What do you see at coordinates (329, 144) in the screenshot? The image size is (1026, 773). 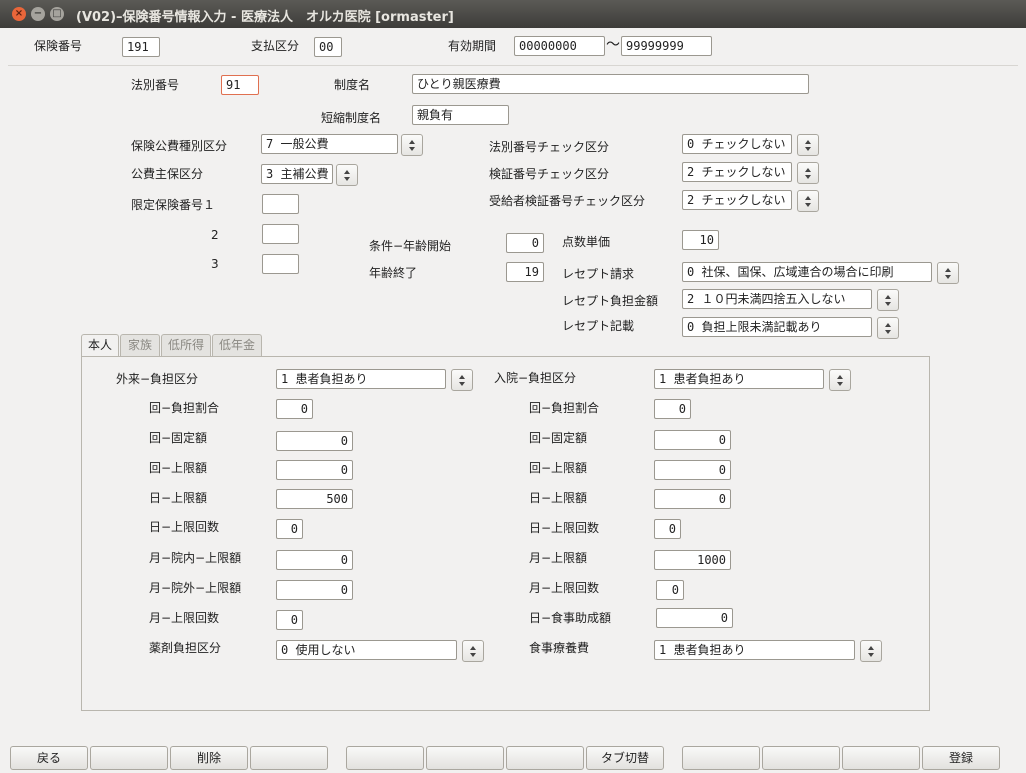 I see `kohi-shubetsu-select: 7 一般公費` at bounding box center [329, 144].